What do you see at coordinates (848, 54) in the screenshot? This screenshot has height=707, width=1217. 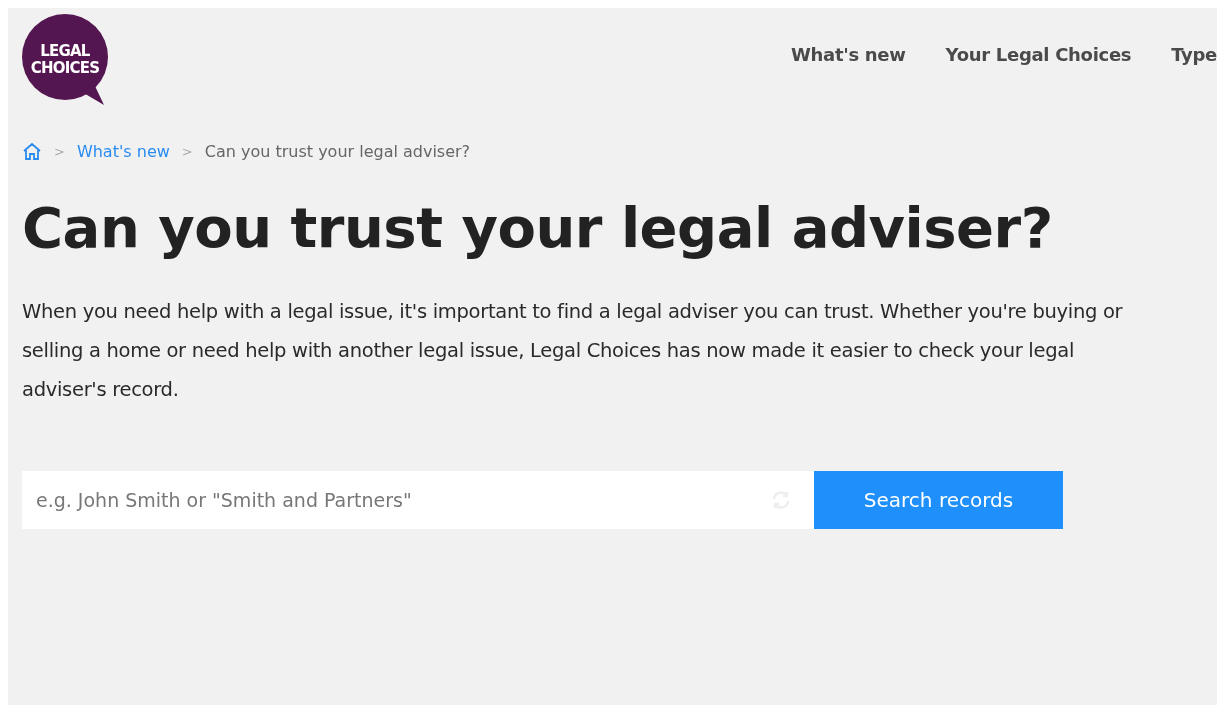 I see `nav-link: What's new` at bounding box center [848, 54].